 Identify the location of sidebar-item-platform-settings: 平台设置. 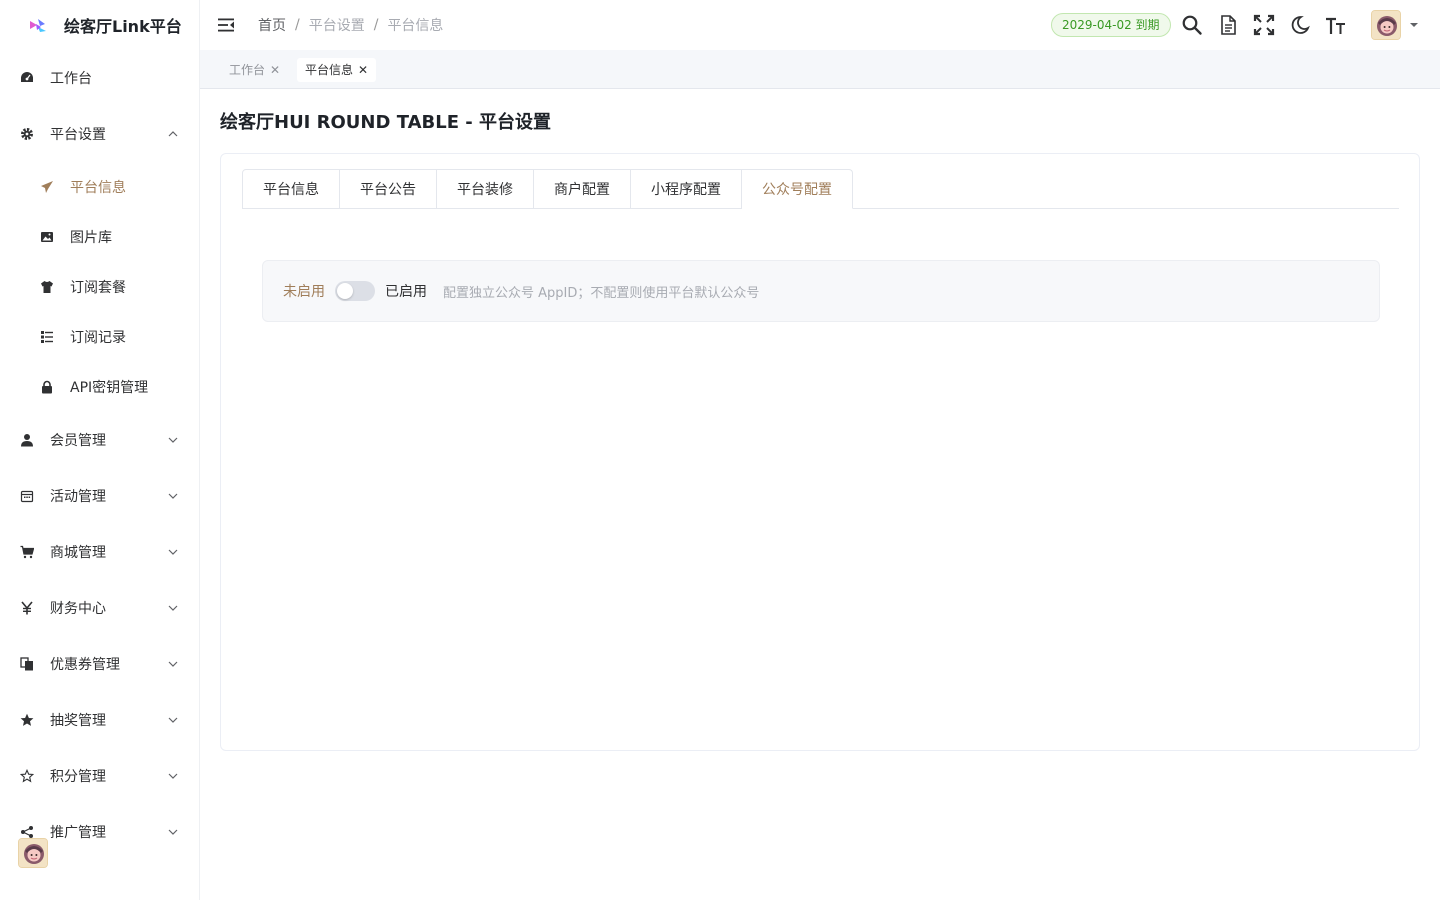
(99, 134).